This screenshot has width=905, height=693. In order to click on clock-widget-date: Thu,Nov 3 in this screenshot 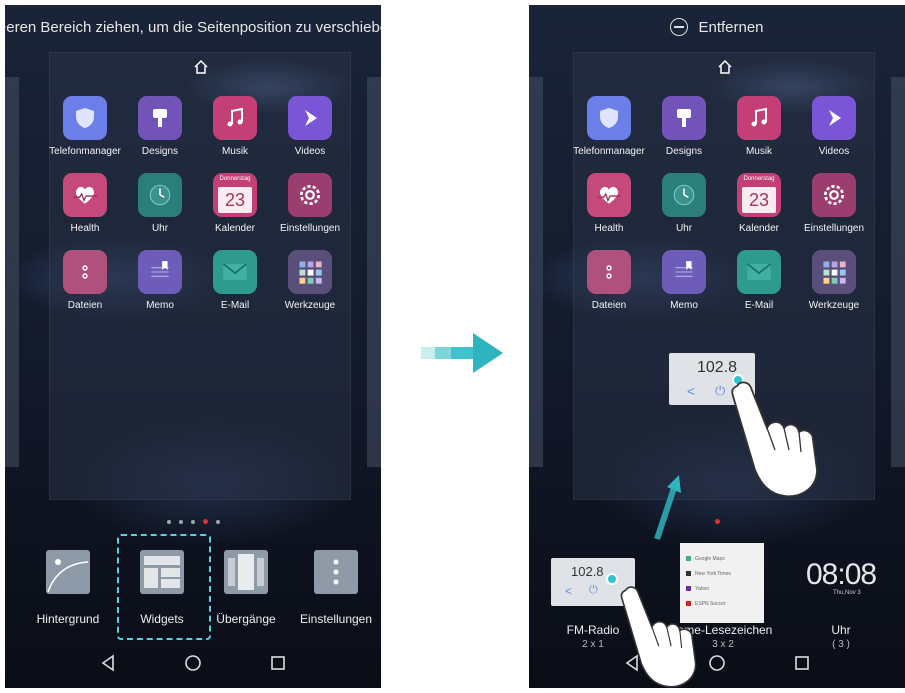, I will do `click(847, 593)`.